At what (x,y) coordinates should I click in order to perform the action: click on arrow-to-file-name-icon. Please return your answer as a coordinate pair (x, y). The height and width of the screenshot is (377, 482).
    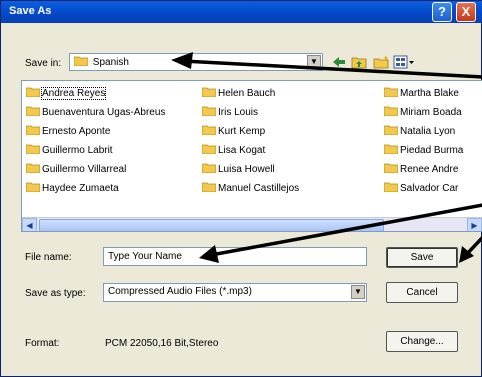
    Looking at the image, I should click on (346, 230).